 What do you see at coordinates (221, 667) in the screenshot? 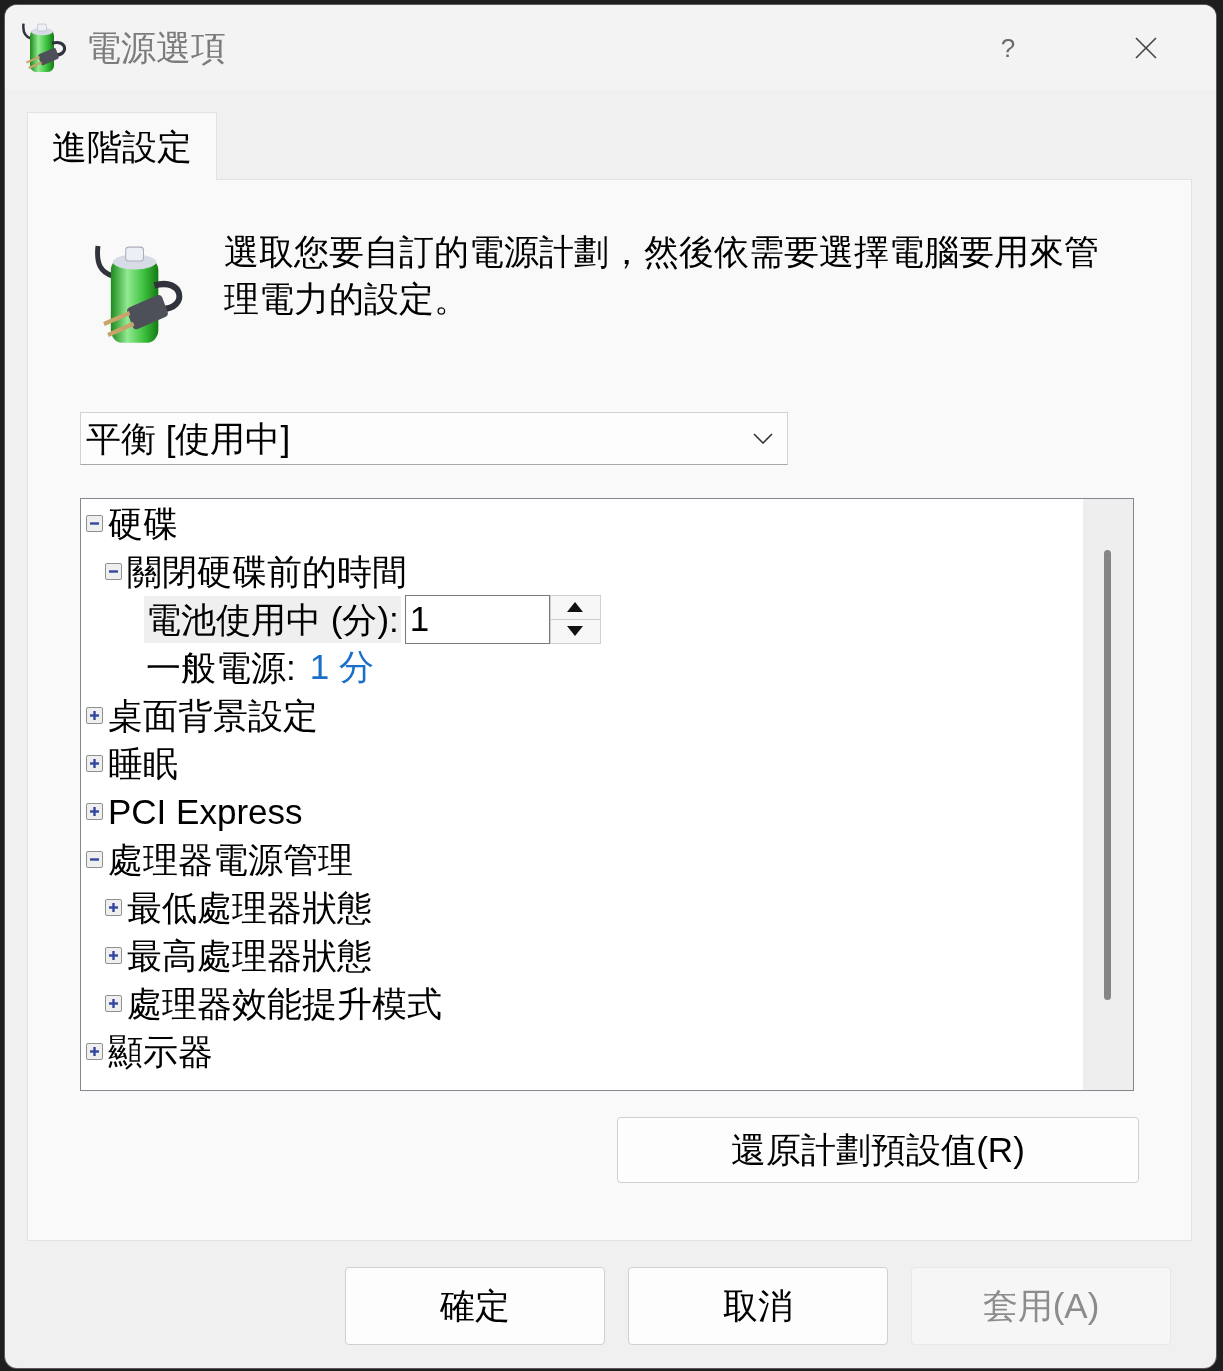
I see `setting-label: 一般電源:` at bounding box center [221, 667].